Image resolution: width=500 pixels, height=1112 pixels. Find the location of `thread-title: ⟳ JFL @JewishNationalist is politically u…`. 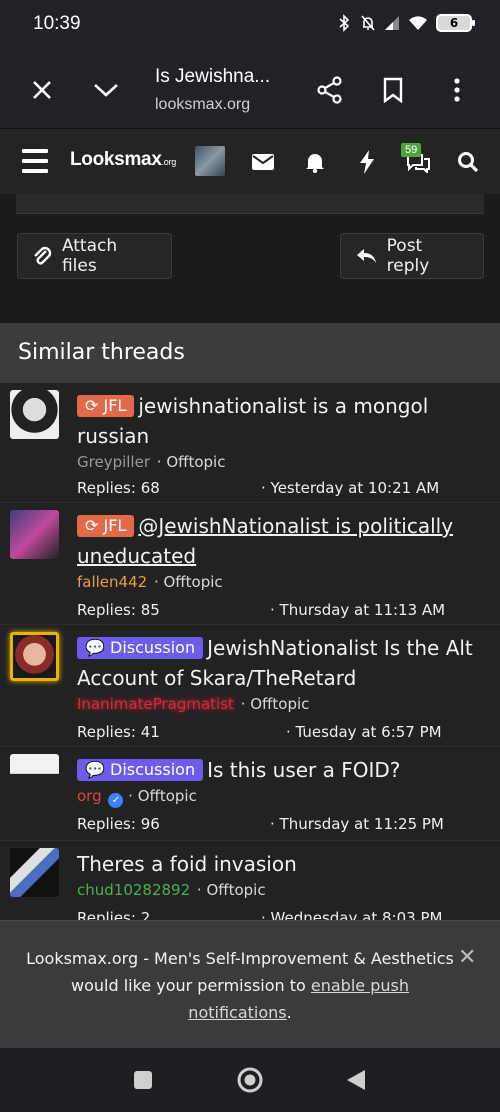

thread-title: ⟳ JFL @JewishNationalist is politically u… is located at coordinates (279, 541).